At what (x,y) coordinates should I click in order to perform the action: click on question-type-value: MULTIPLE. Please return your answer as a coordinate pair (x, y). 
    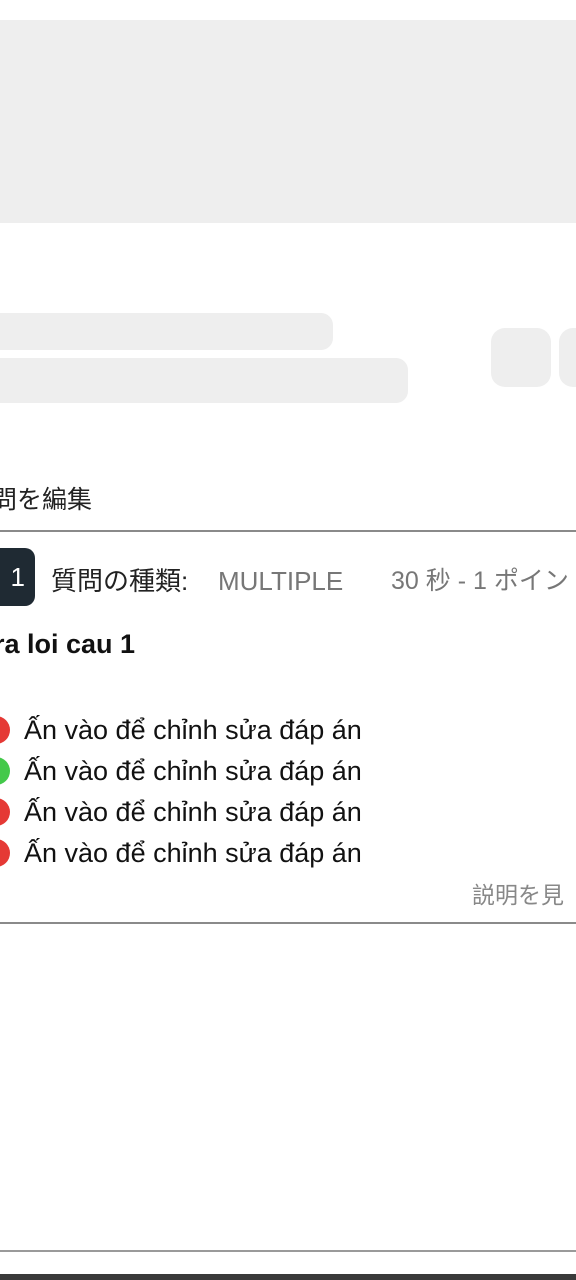
    Looking at the image, I should click on (281, 581).